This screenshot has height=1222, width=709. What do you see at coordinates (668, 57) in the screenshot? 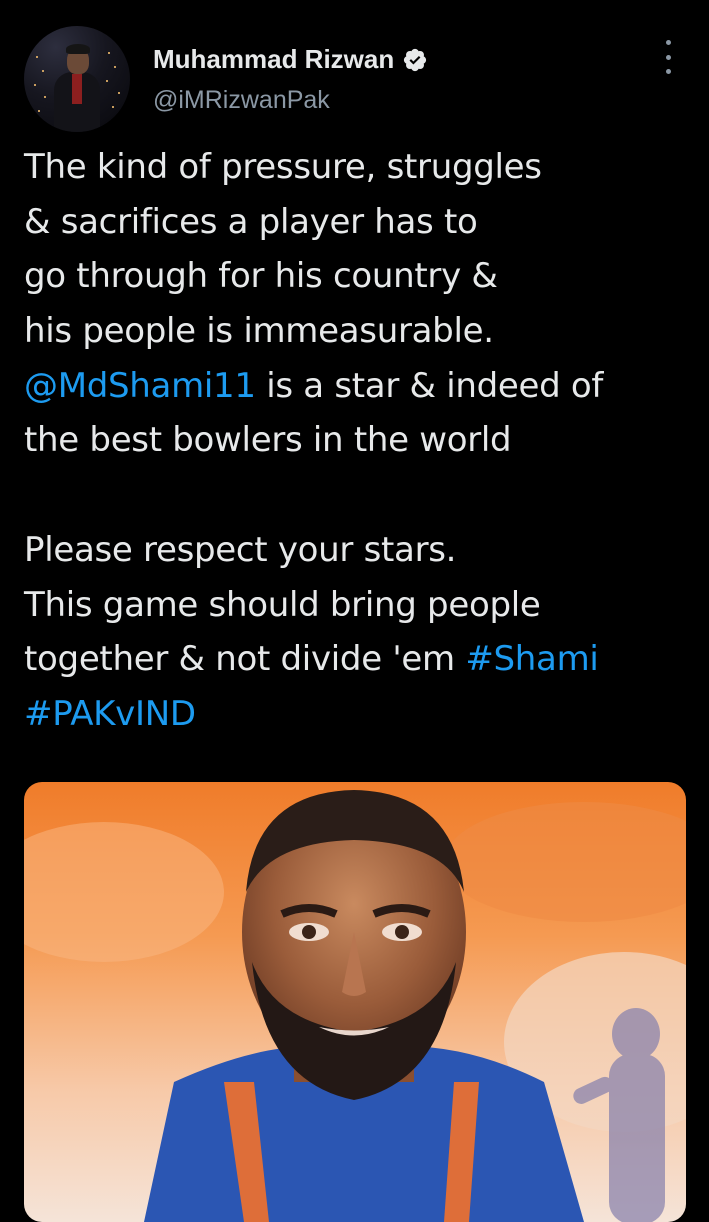
I see `more-options-button` at bounding box center [668, 57].